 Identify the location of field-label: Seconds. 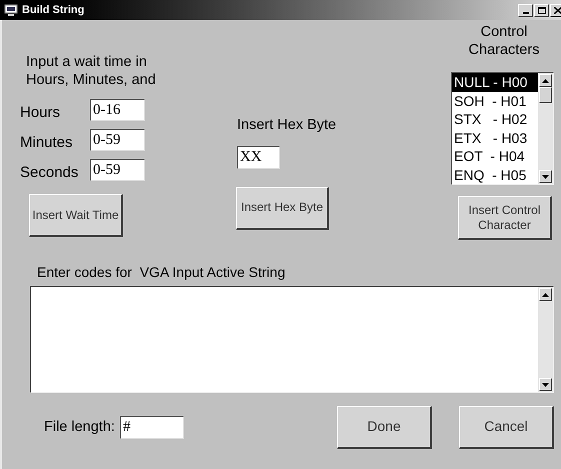
(50, 173).